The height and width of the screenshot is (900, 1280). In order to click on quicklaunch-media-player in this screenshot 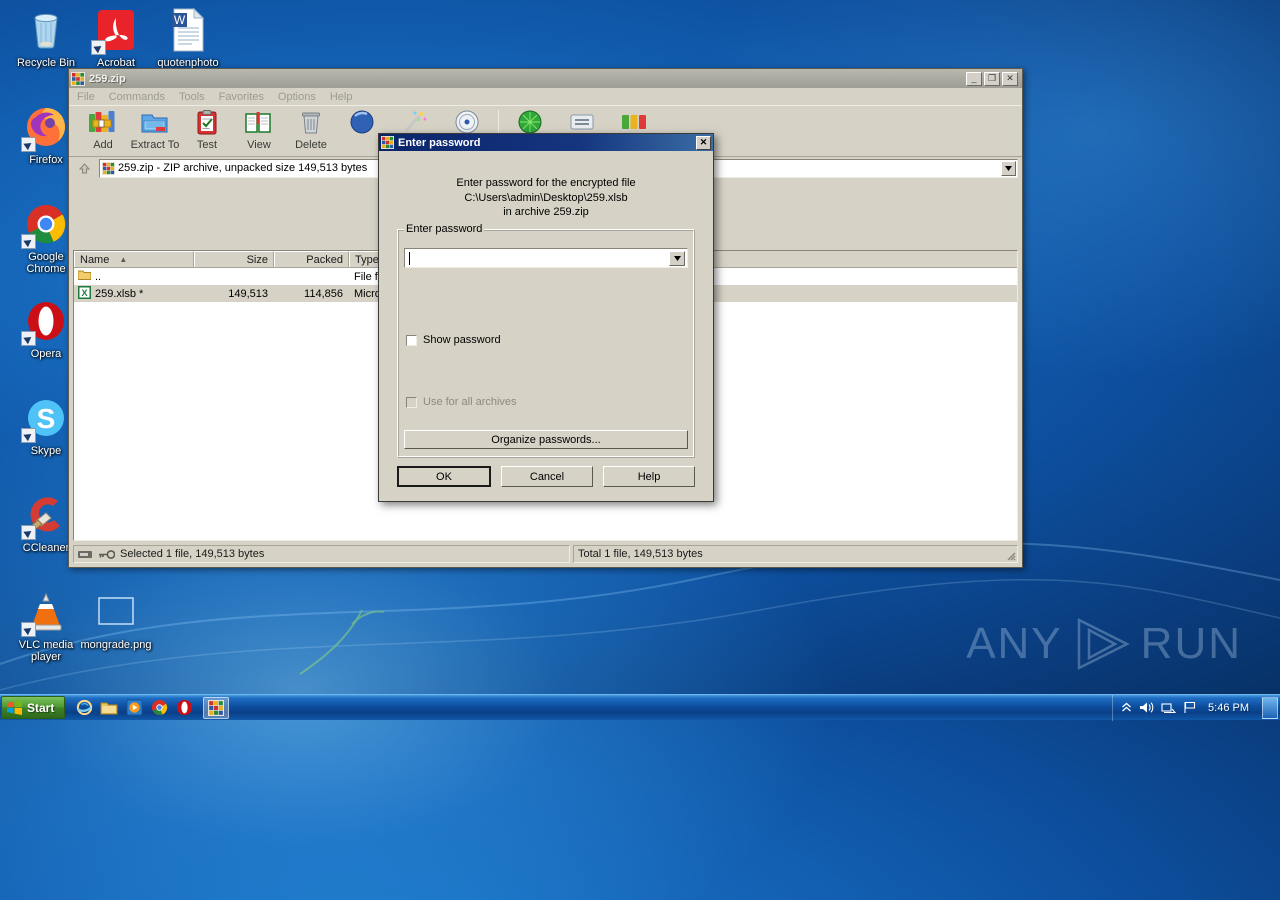, I will do `click(134, 708)`.